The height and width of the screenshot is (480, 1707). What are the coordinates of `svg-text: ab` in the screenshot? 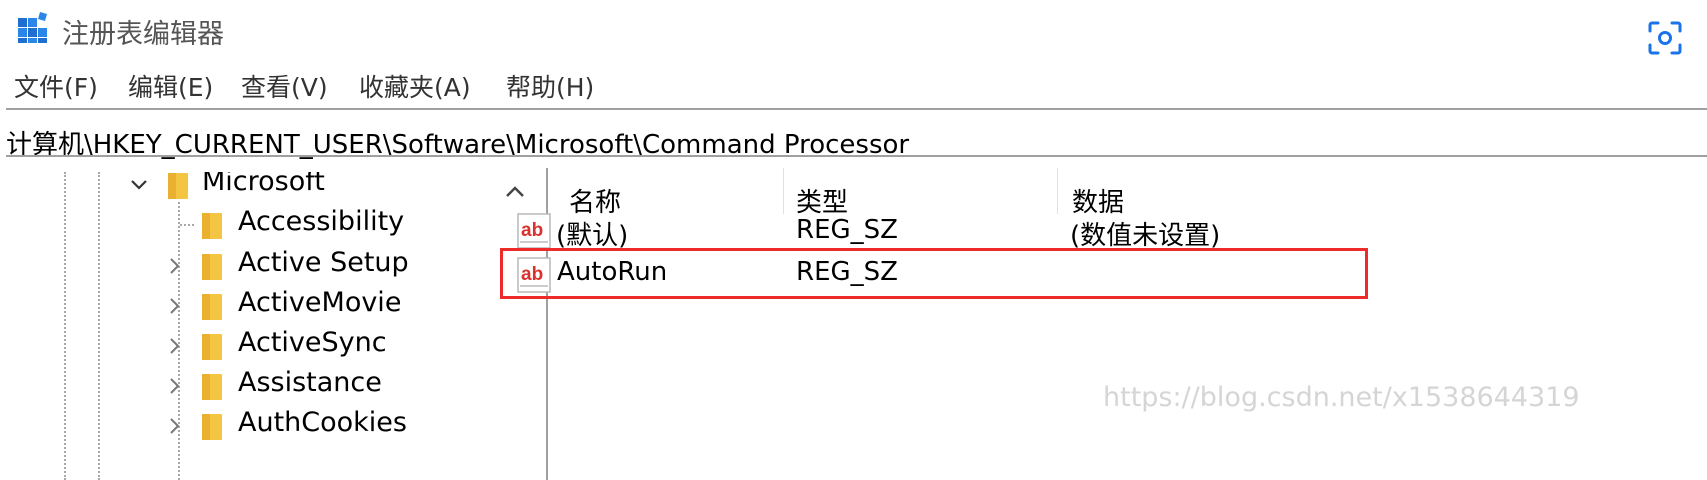 It's located at (532, 230).